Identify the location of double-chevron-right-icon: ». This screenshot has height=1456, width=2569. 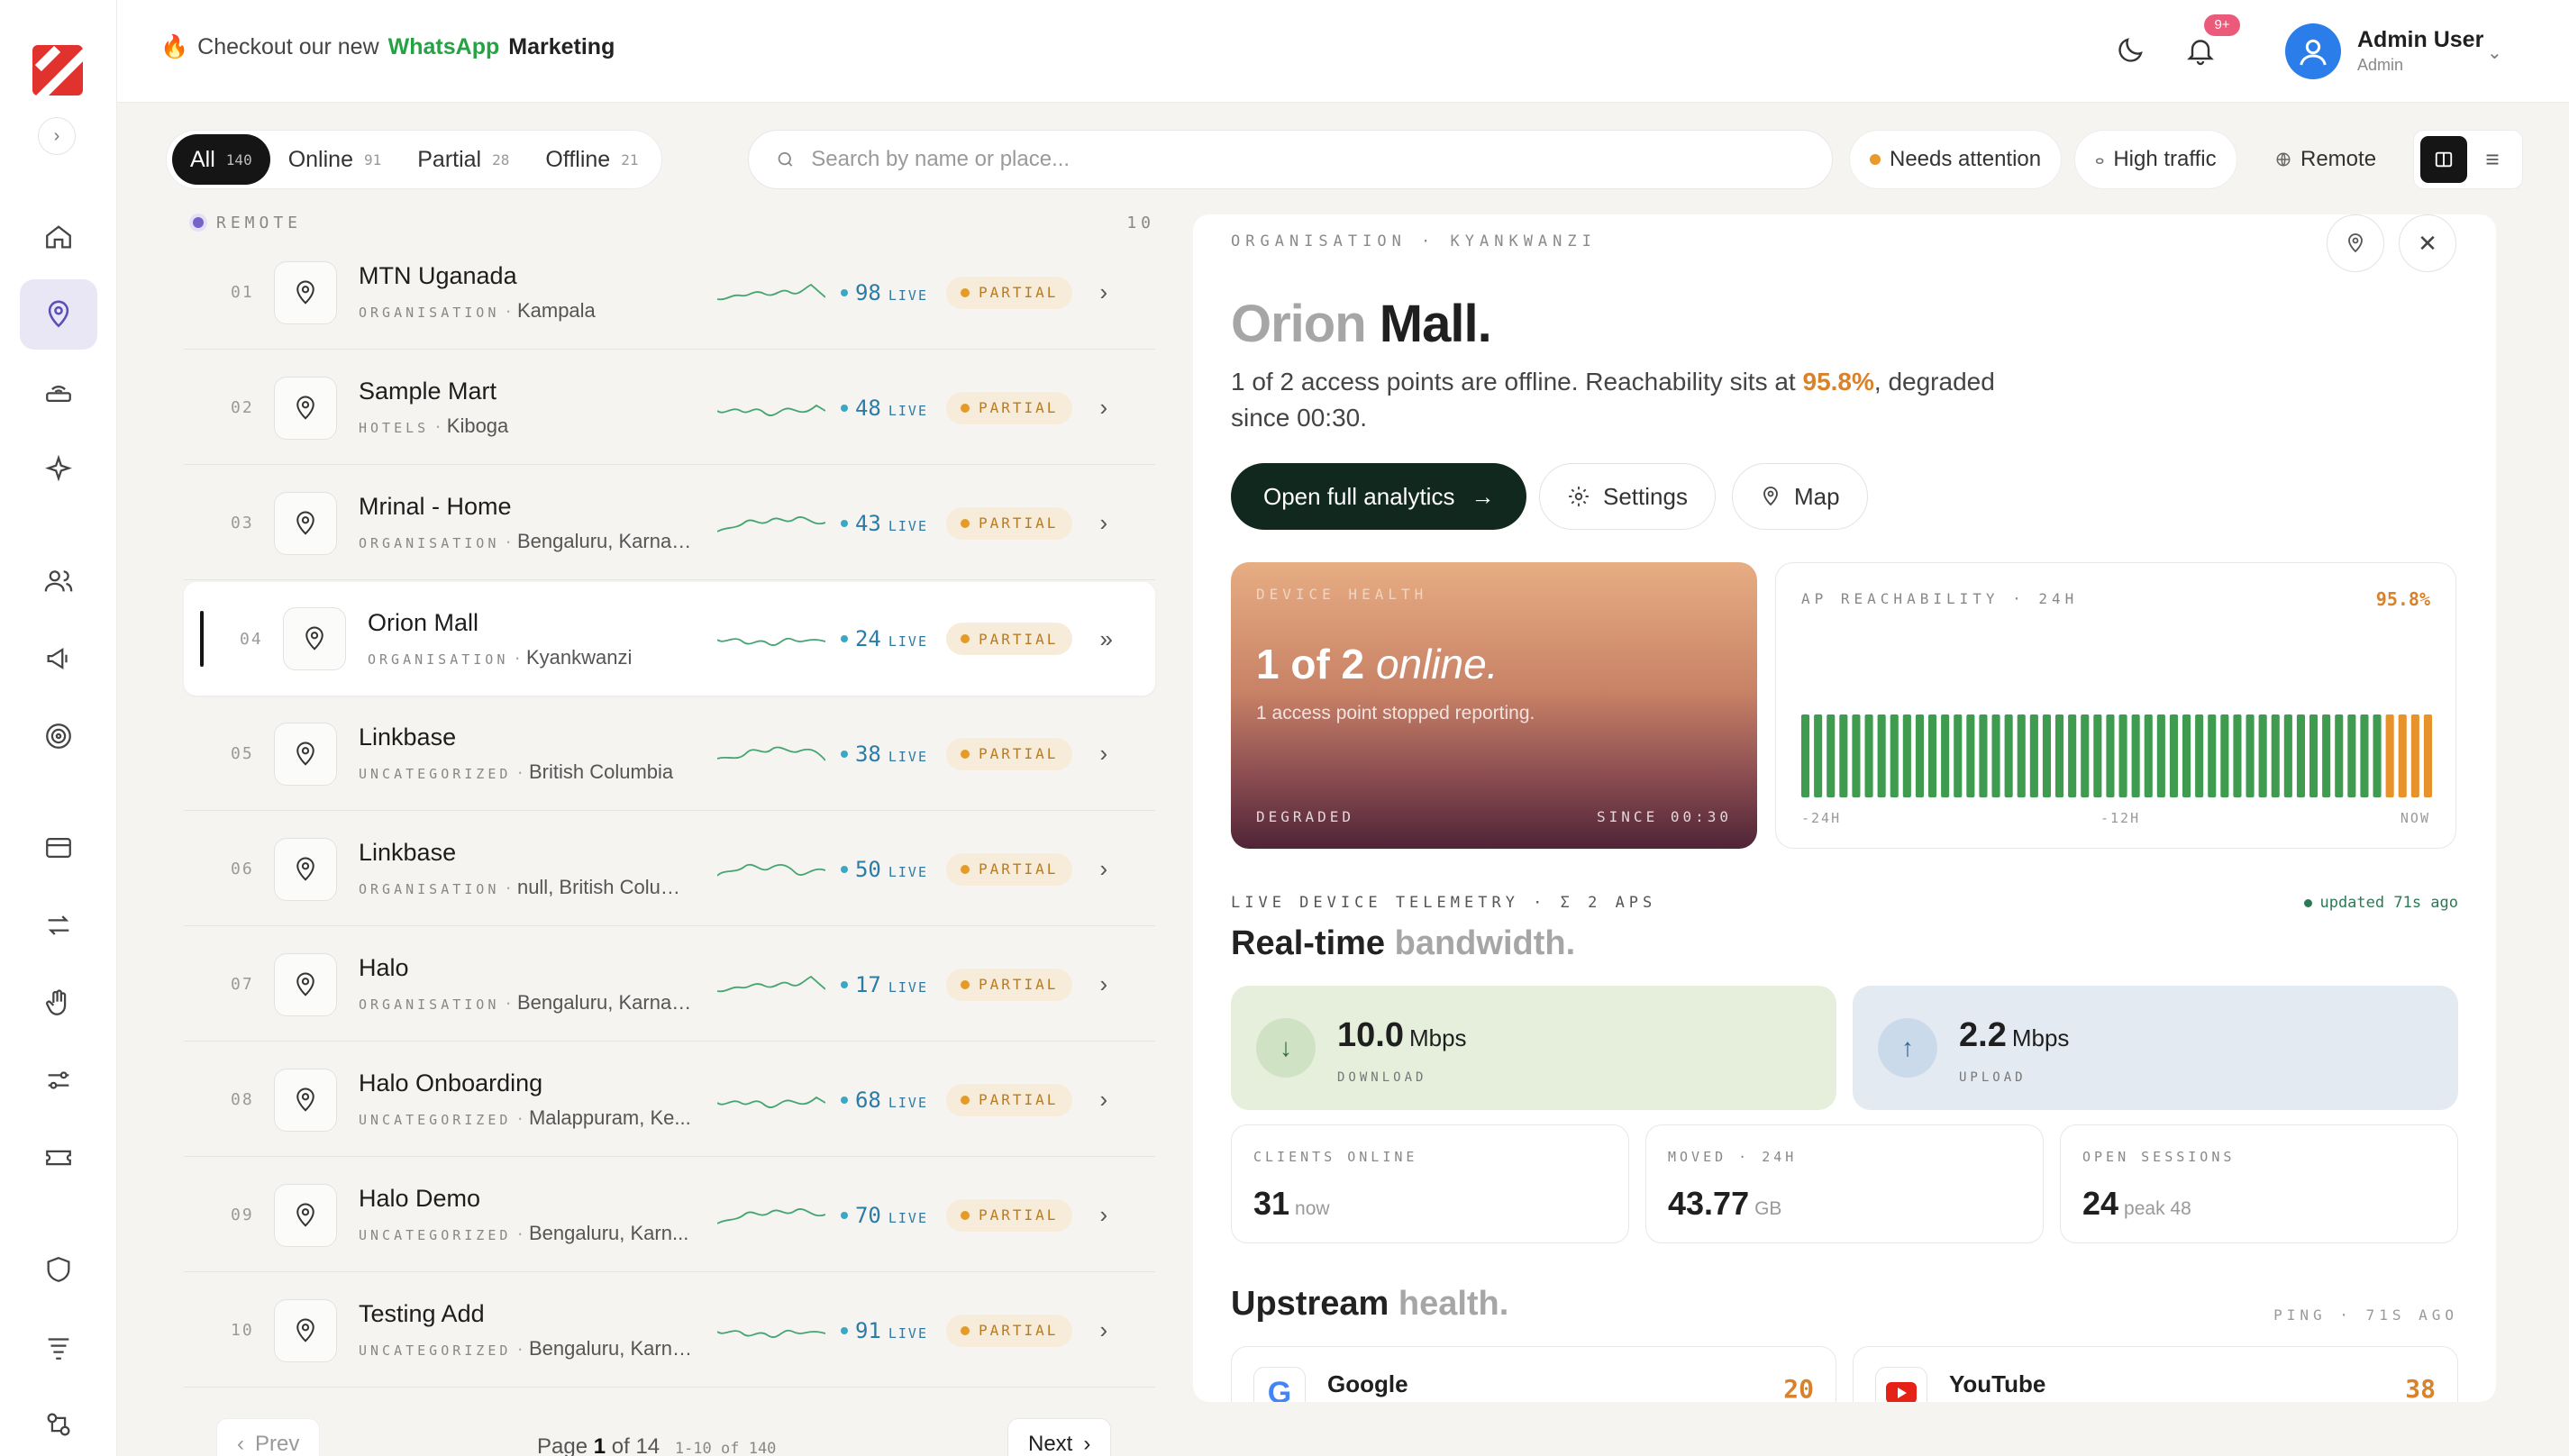
(1106, 639).